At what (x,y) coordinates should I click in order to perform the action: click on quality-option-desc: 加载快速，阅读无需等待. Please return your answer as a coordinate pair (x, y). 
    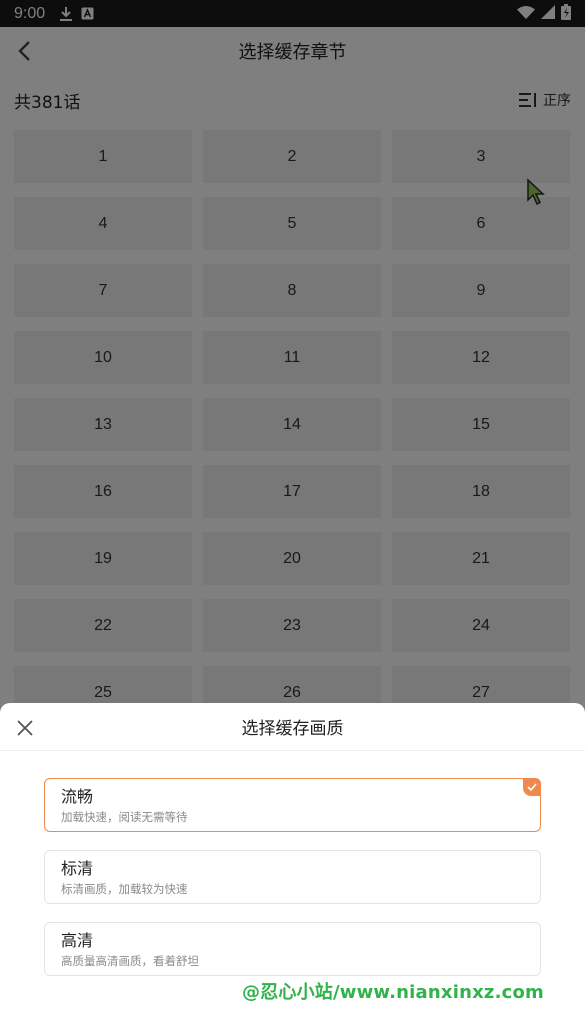
    Looking at the image, I should click on (124, 817).